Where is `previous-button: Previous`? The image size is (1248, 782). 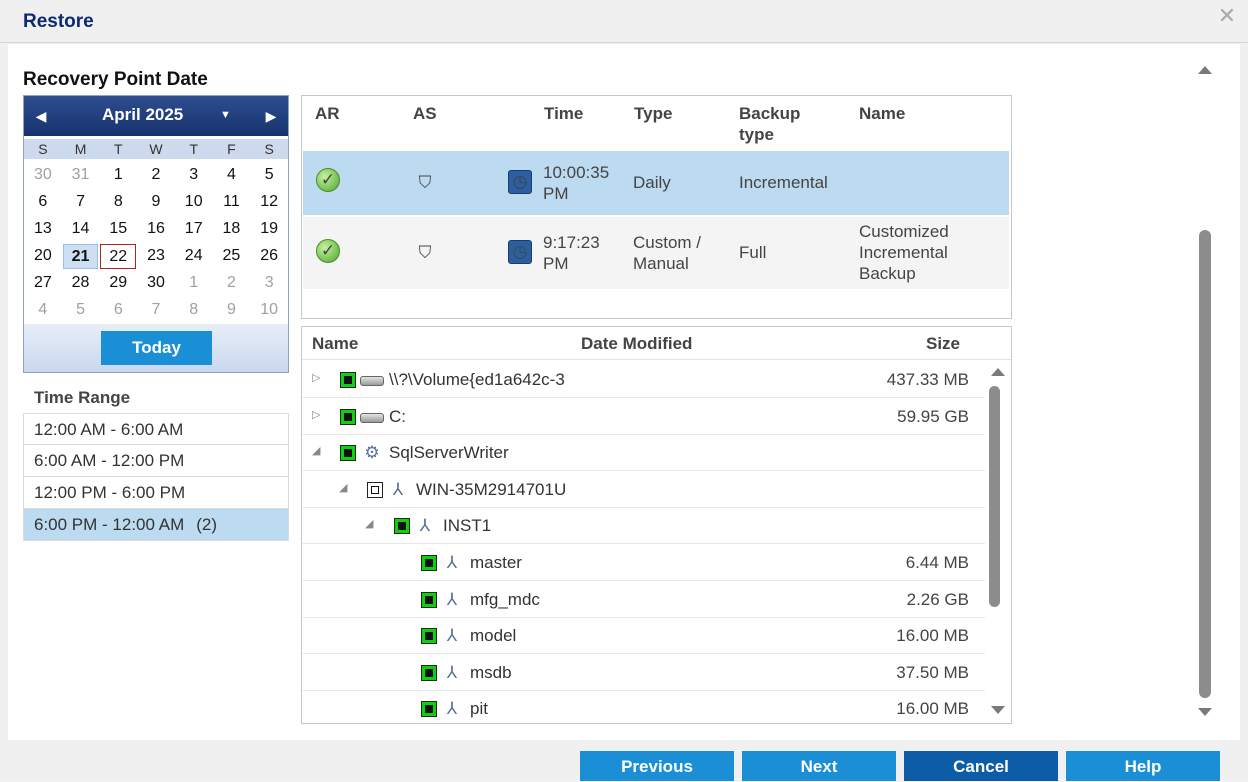
previous-button: Previous is located at coordinates (657, 766).